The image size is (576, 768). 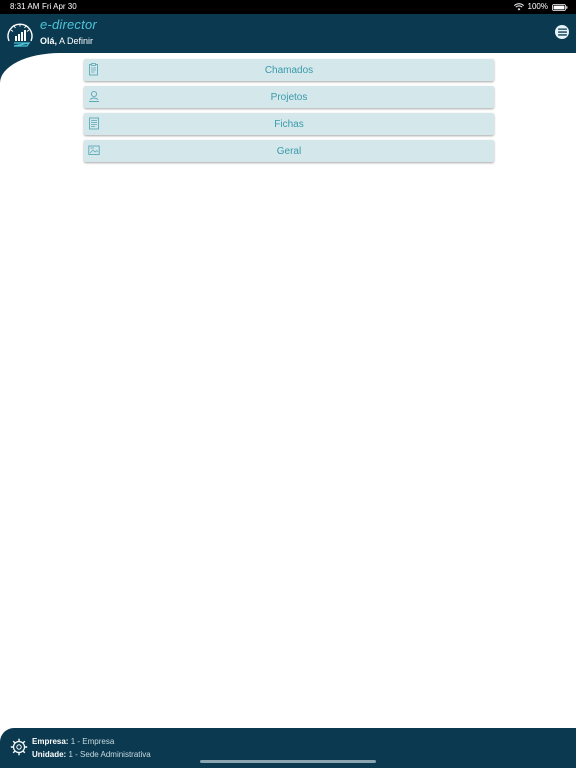 I want to click on footer-unidade: Unidade: 1 - Sede Administrativa, so click(x=91, y=754).